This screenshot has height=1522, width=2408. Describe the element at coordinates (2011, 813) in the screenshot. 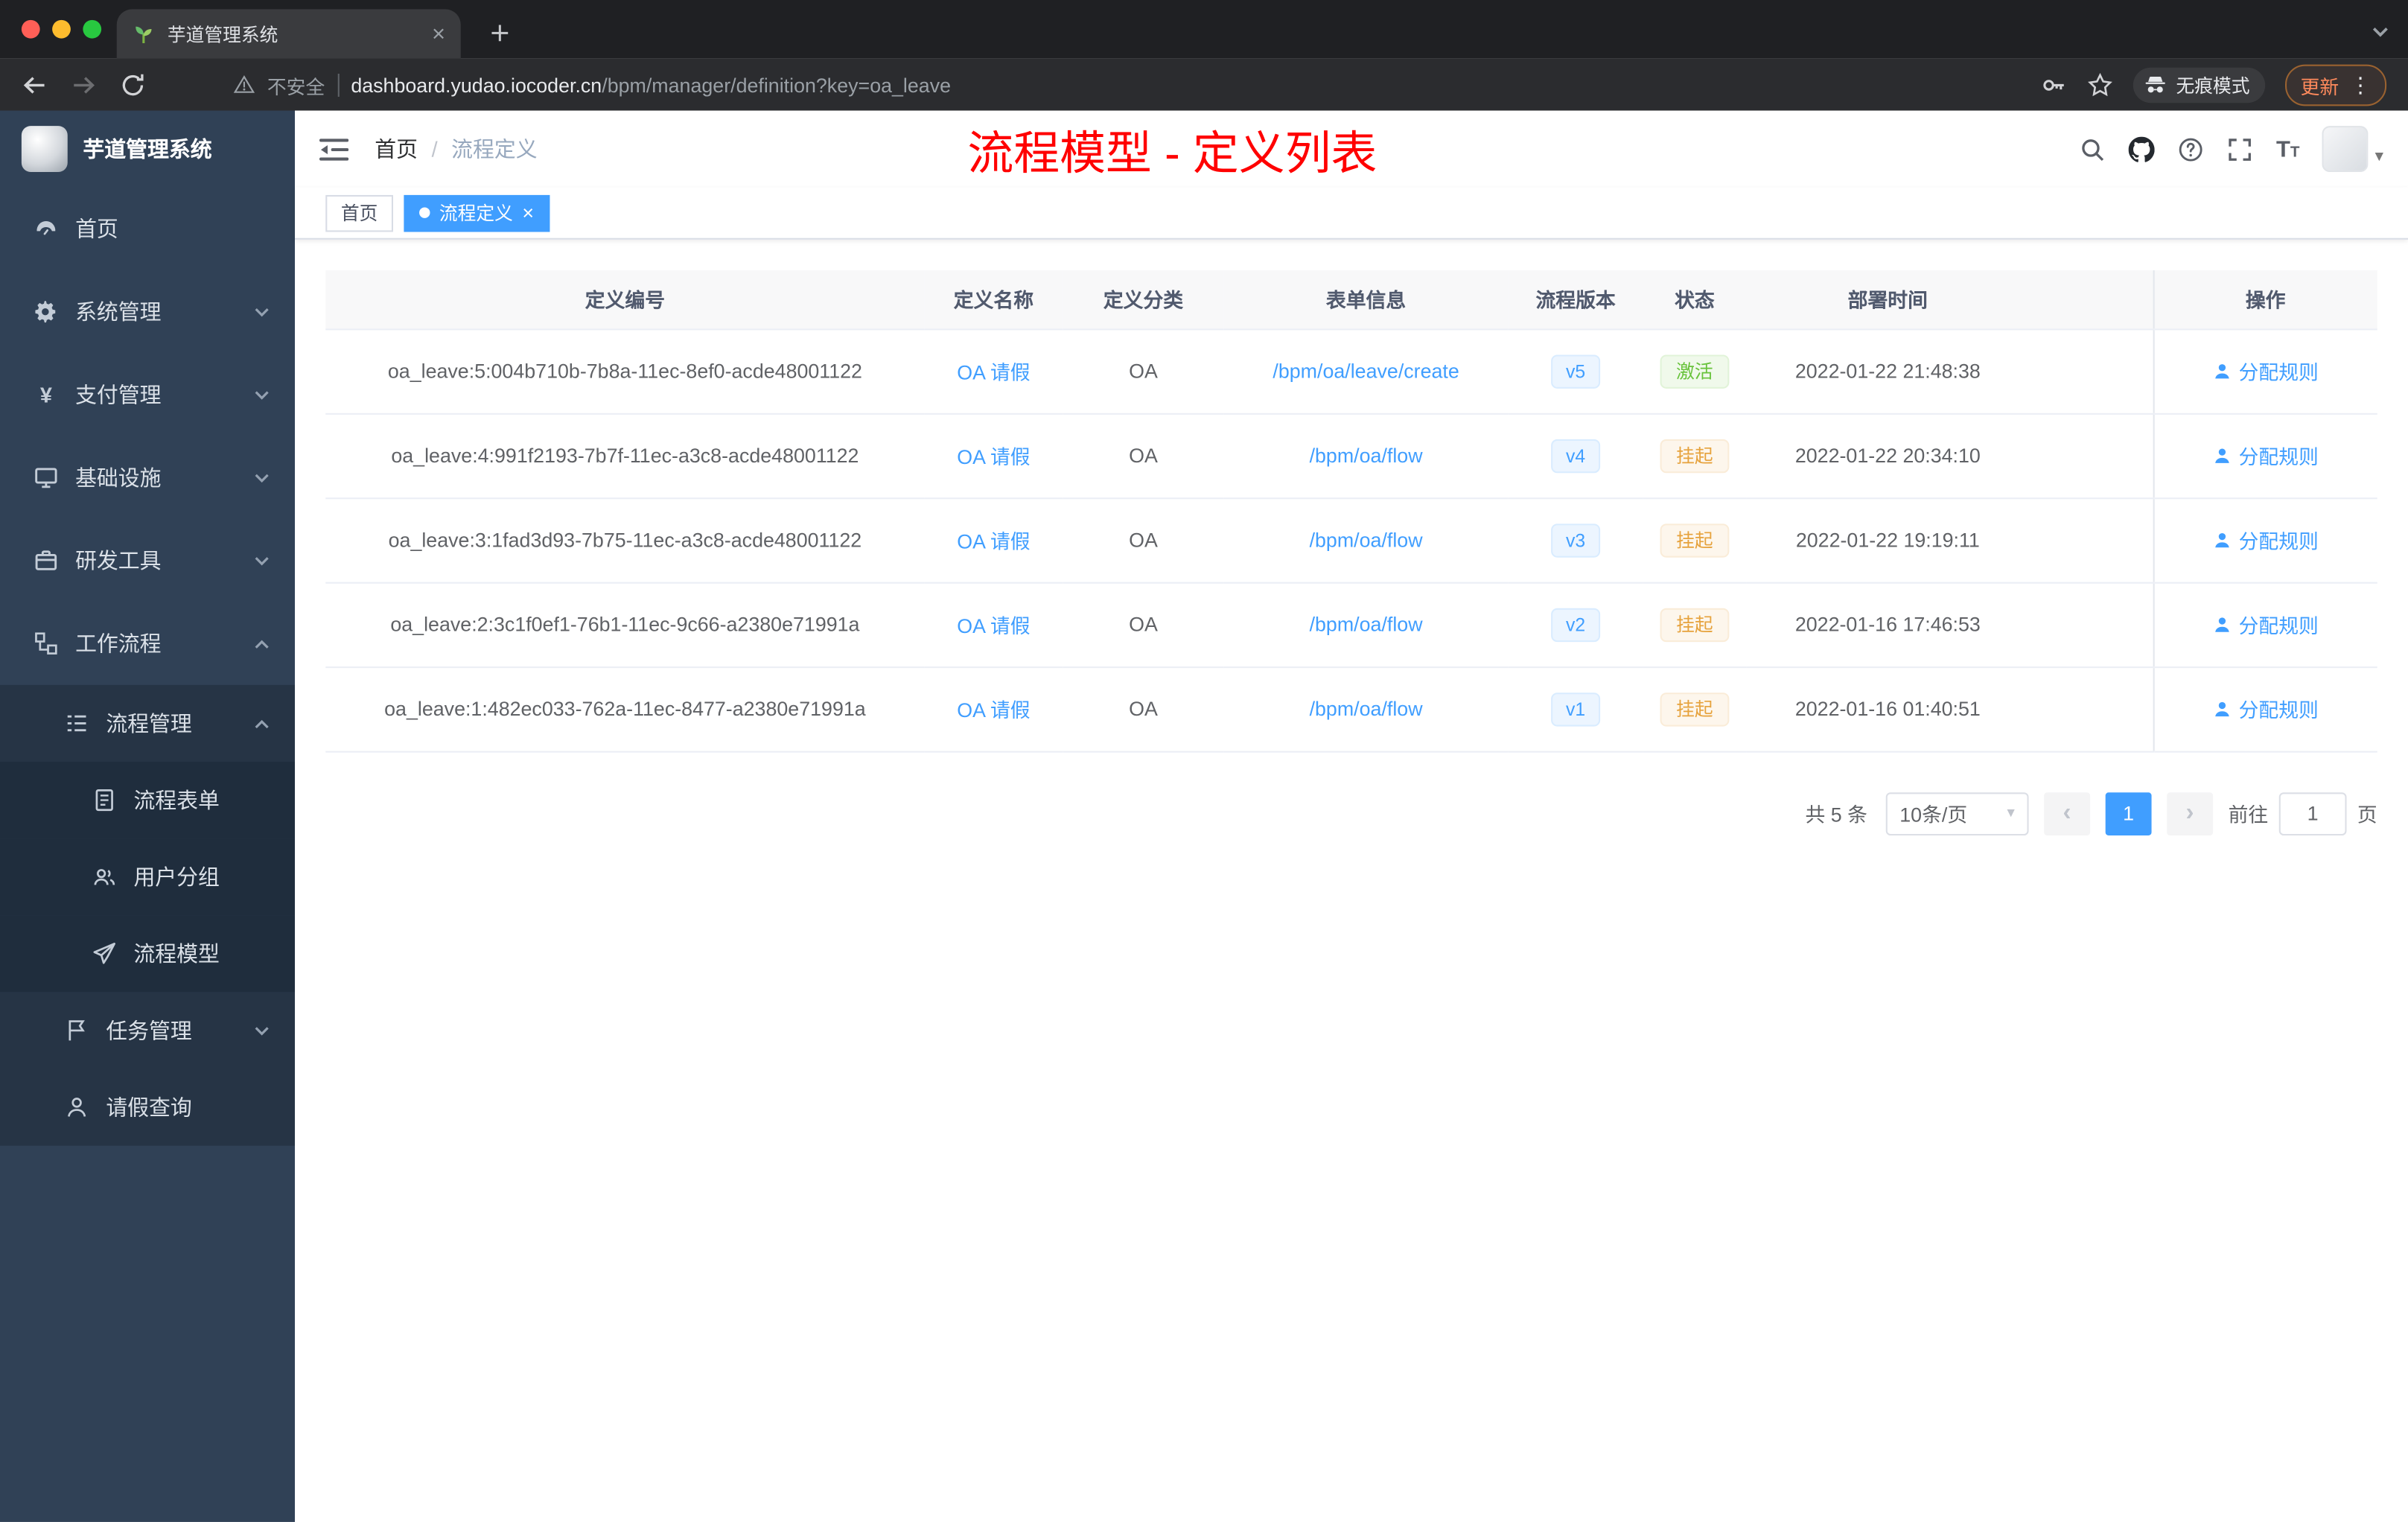

I see `chevron-down-icon: ▾` at that location.